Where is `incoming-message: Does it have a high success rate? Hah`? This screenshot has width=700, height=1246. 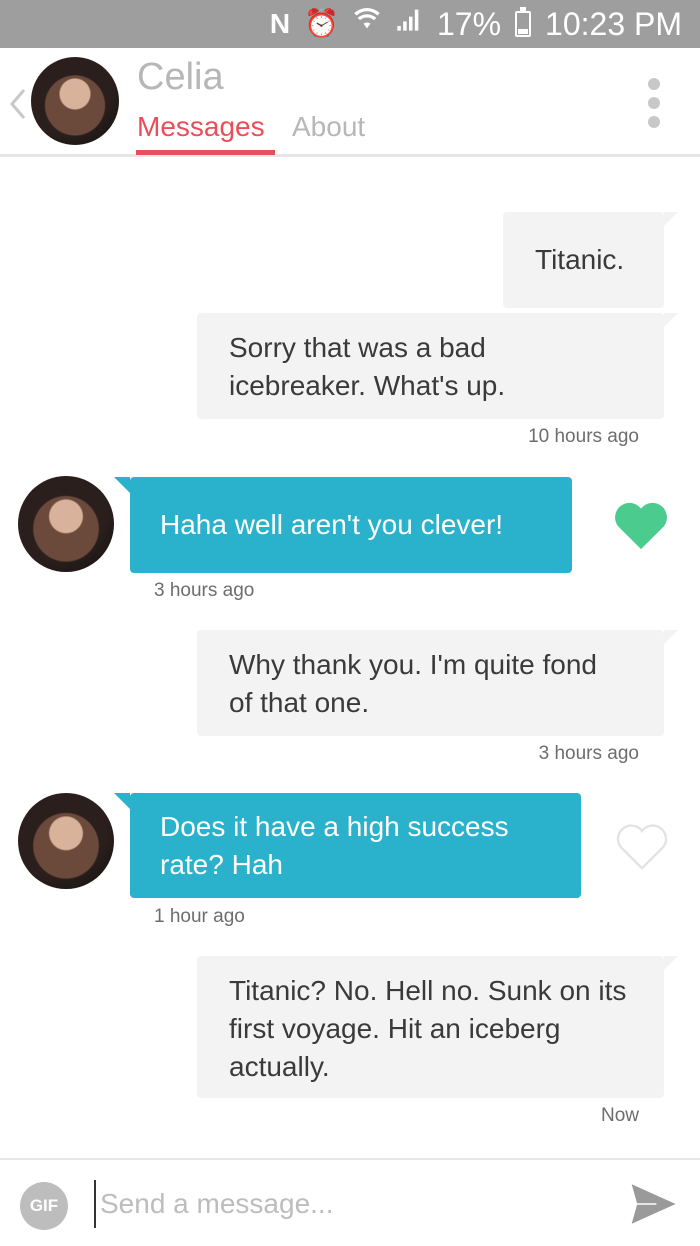 incoming-message: Does it have a high success rate? Hah is located at coordinates (347, 845).